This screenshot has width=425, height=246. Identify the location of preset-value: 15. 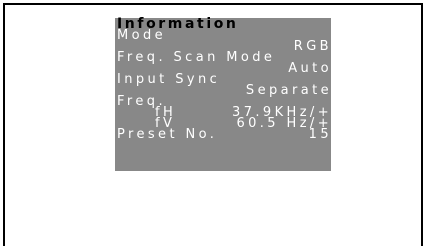
(320, 134).